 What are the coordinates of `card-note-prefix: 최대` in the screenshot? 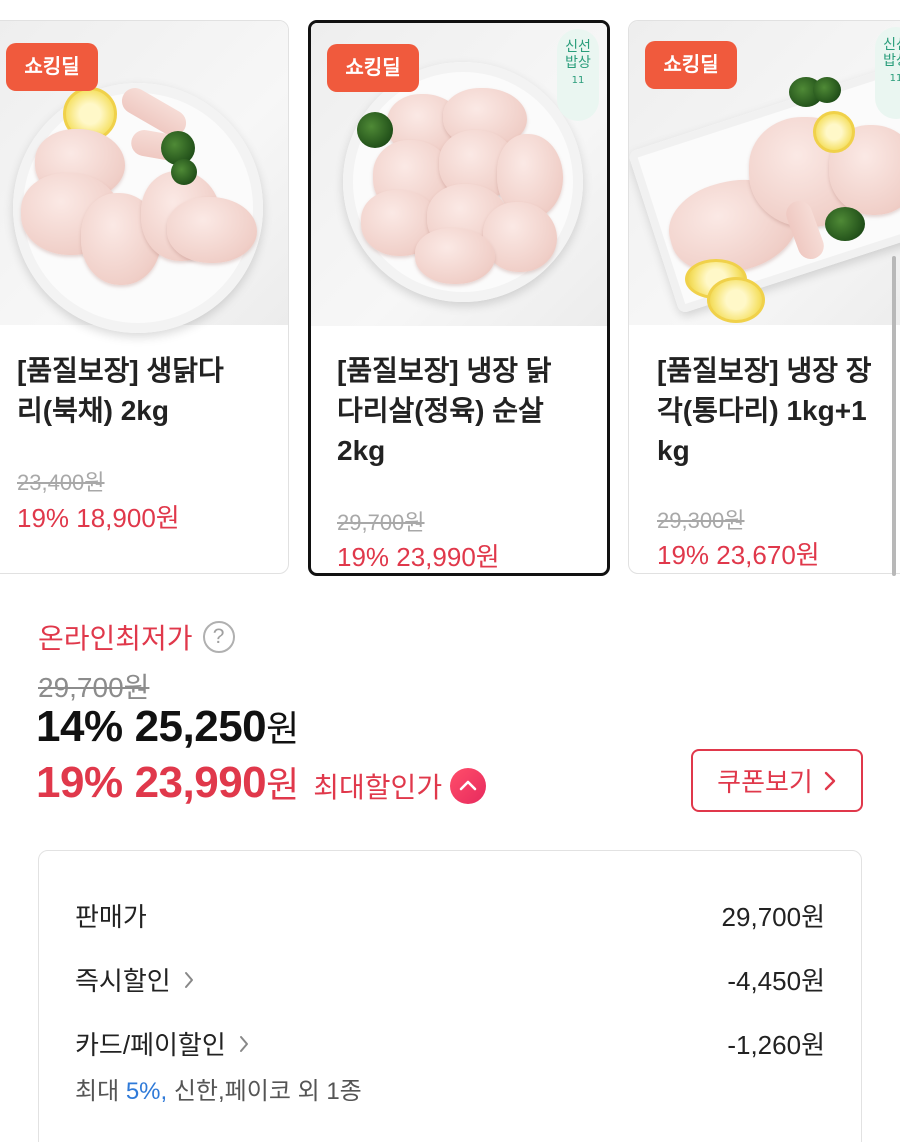 It's located at (100, 1091).